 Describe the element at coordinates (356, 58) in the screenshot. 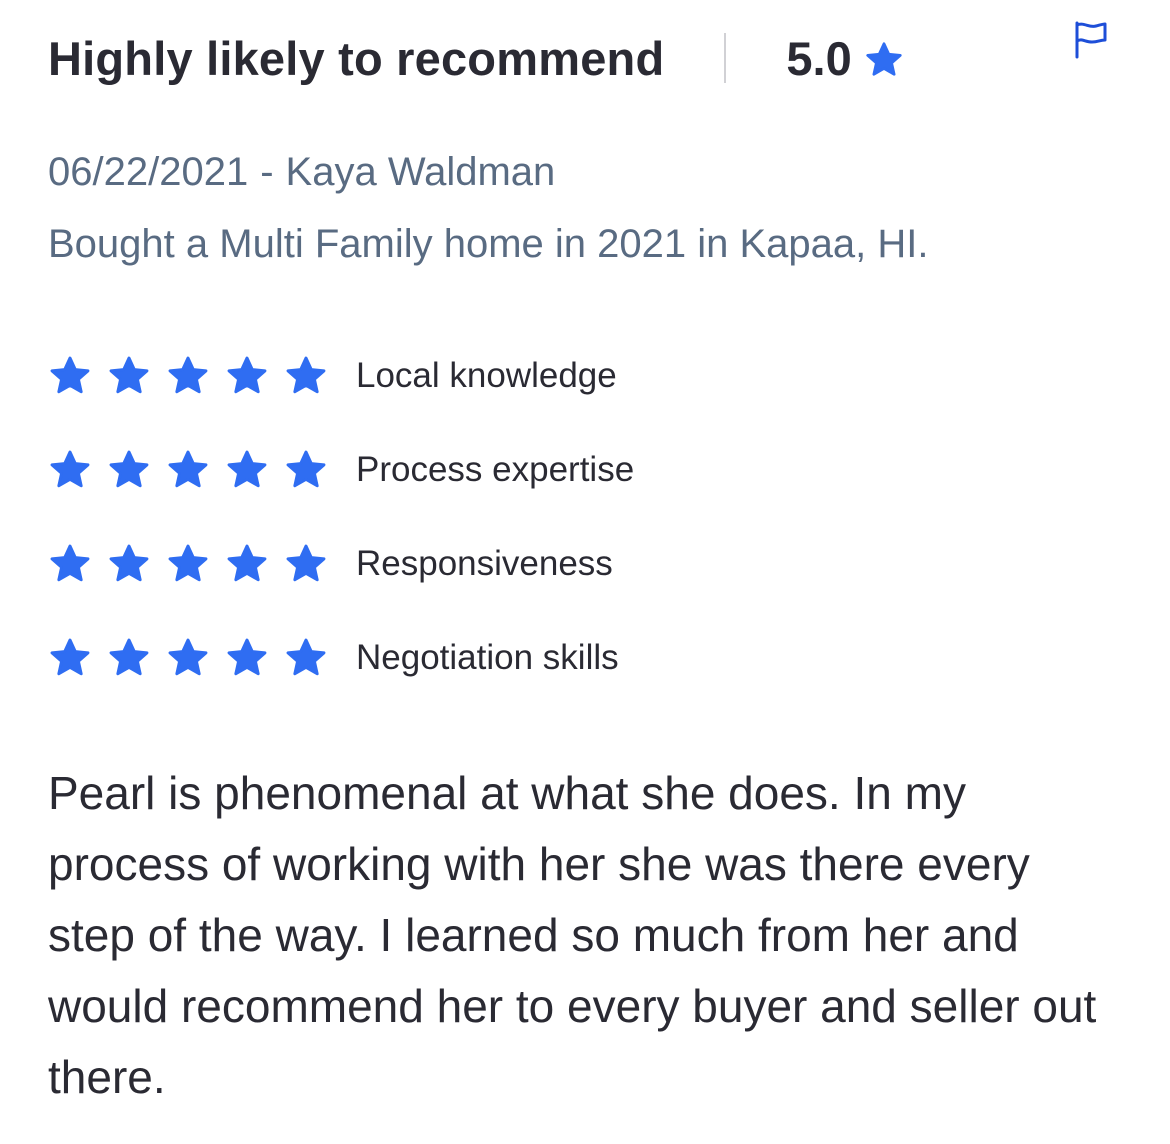

I see `review-headline: Highly likely to recommend` at that location.